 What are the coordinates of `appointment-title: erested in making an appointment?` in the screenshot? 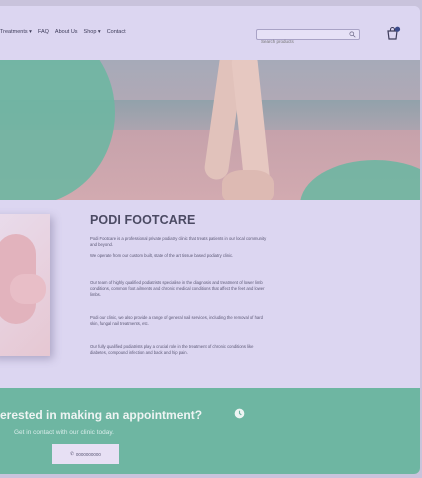 It's located at (101, 415).